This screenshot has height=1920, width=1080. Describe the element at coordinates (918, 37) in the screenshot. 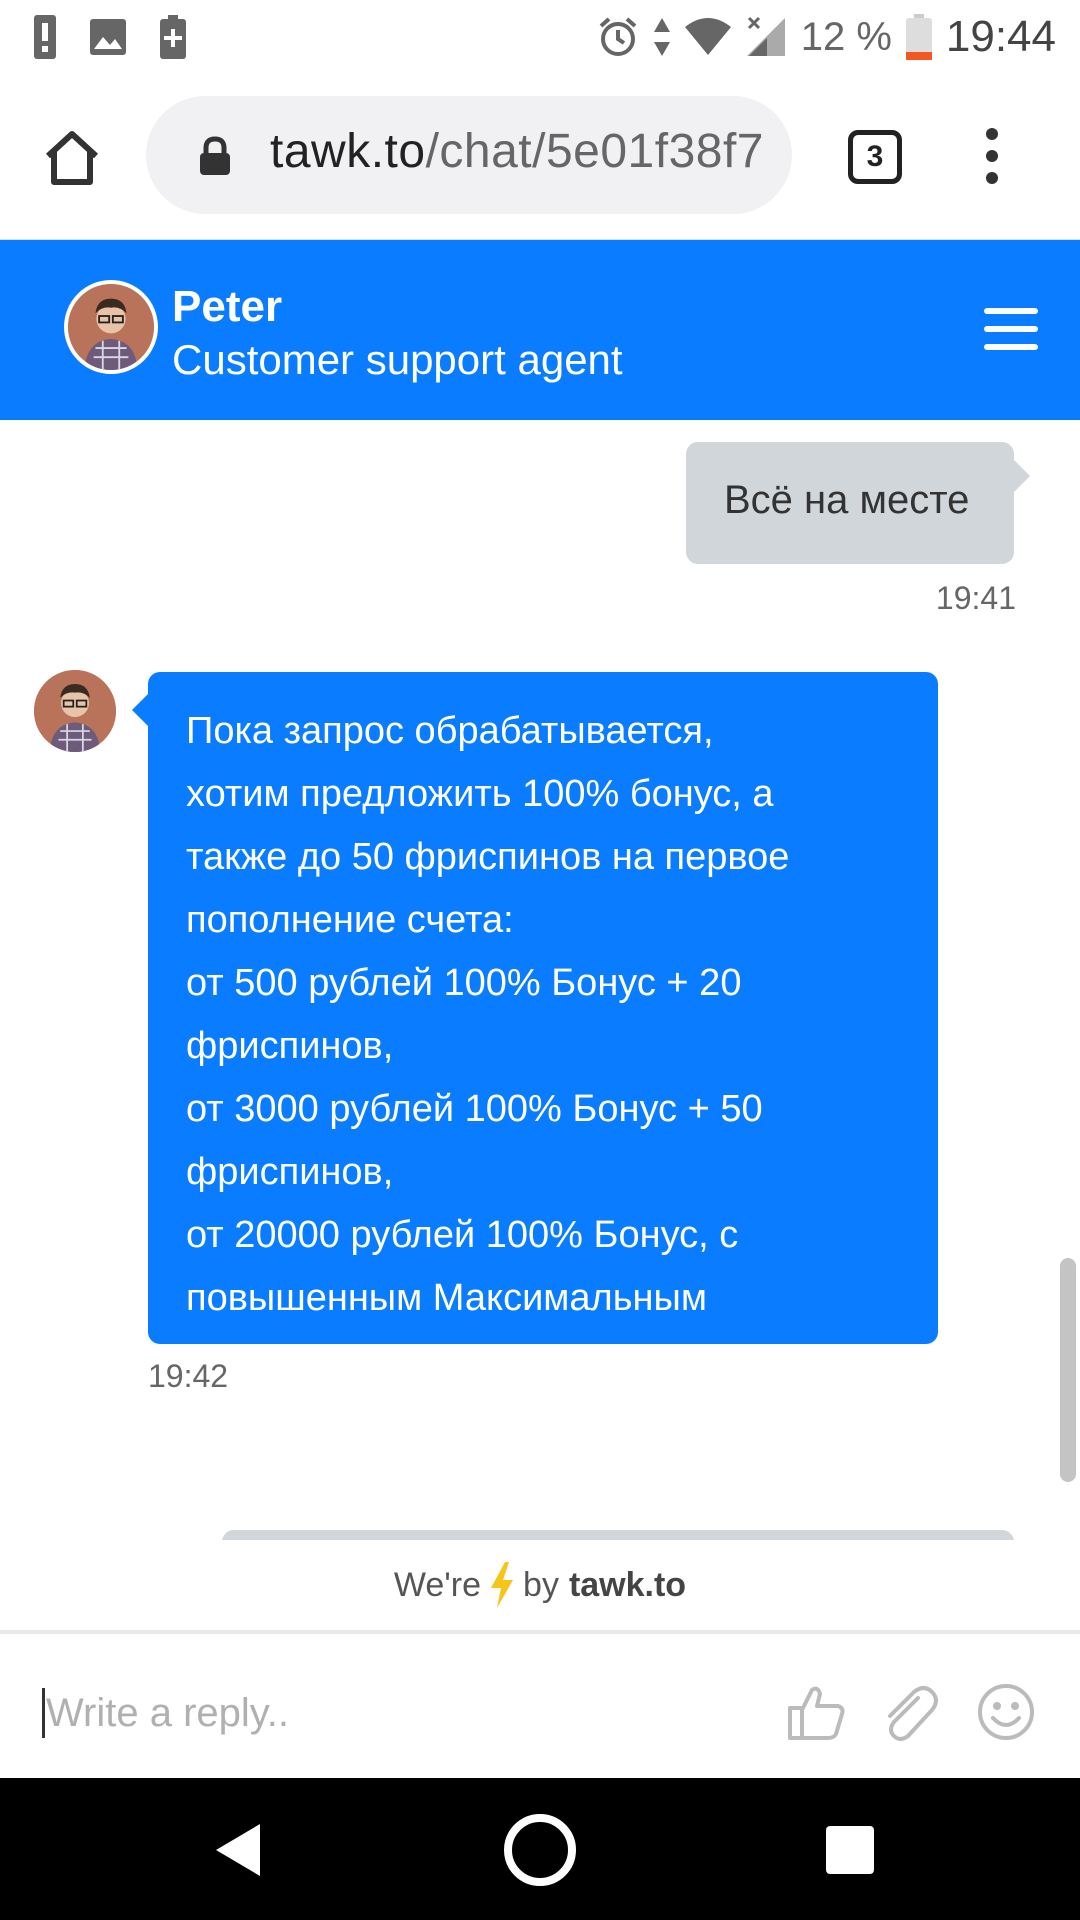

I see `battery-icon` at that location.